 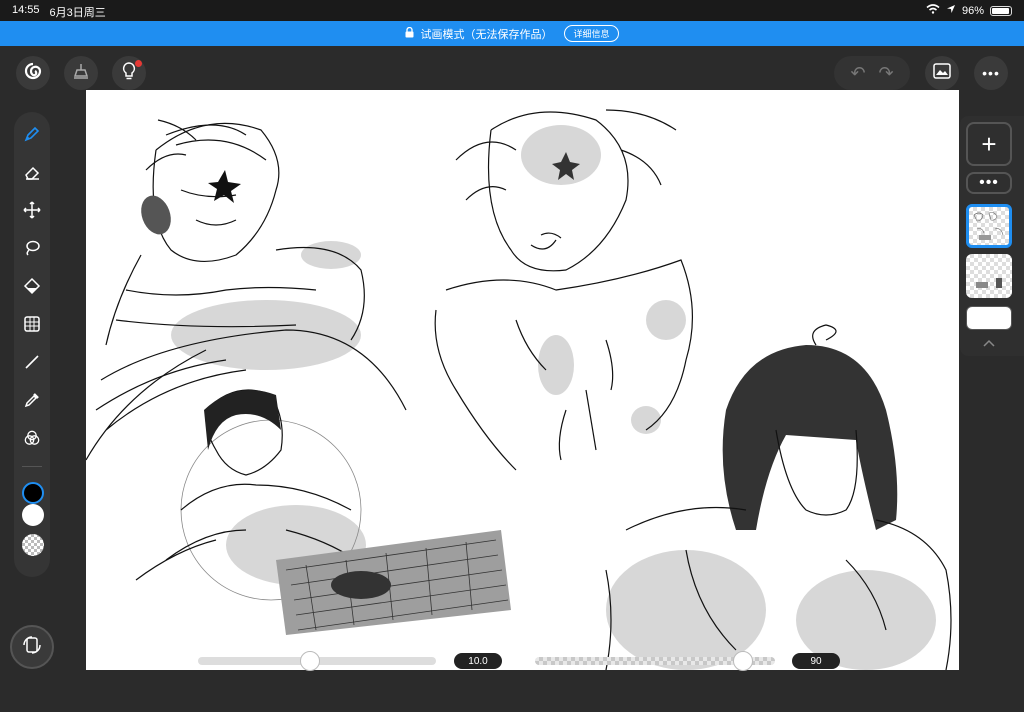 I want to click on tool-color-mixer, so click(x=32, y=440).